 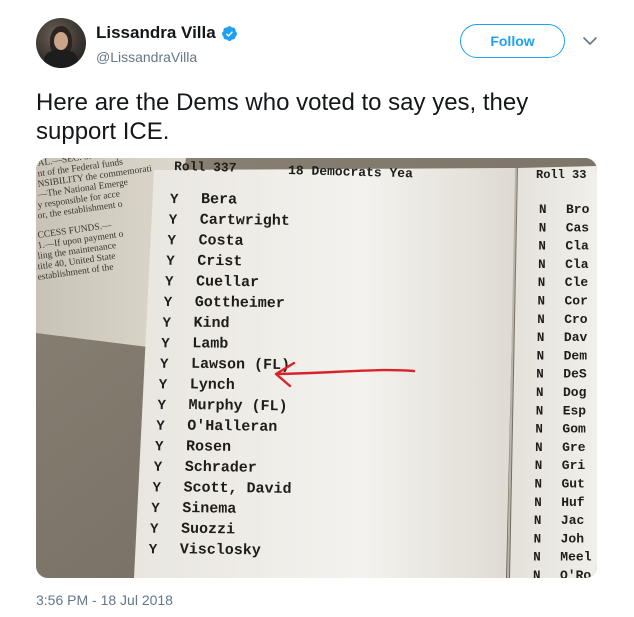 I want to click on author-name: Lissandra Villa, so click(x=156, y=33).